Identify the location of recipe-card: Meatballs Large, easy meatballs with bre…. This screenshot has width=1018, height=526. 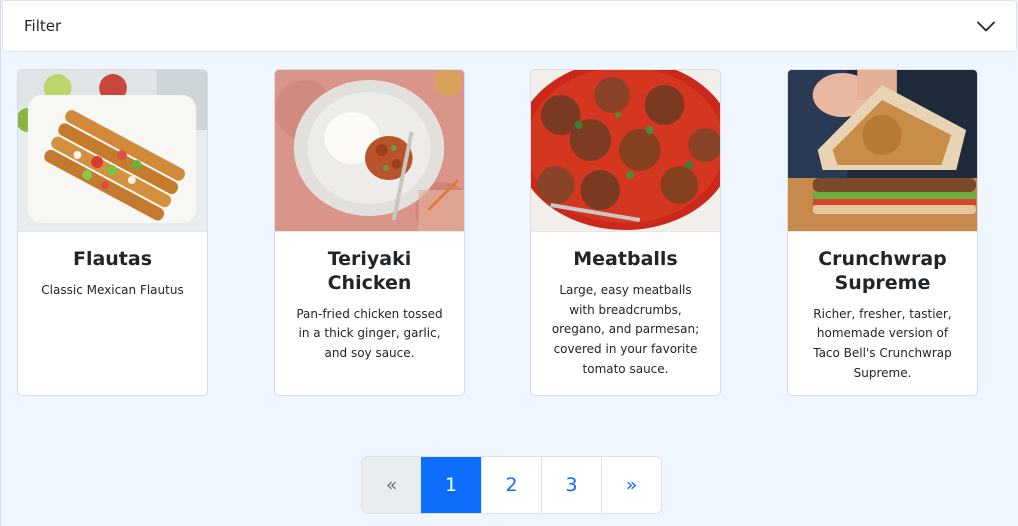
(625, 232).